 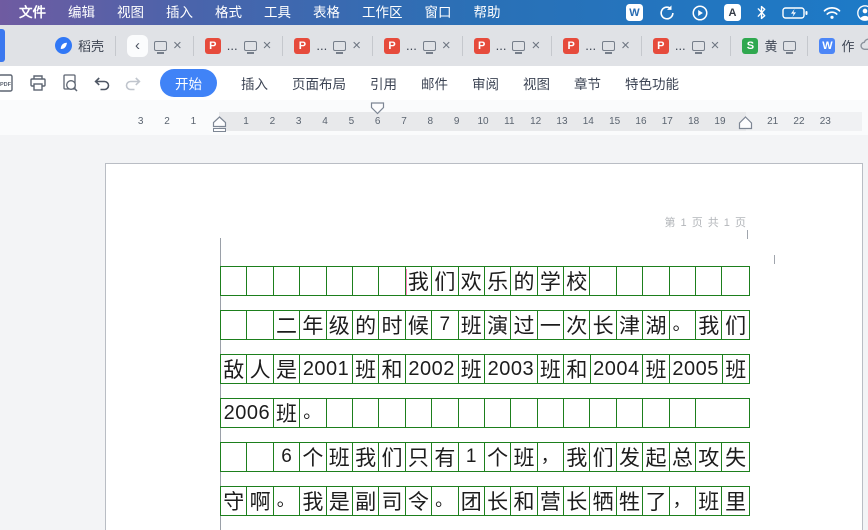 I want to click on grid-cell: 7, so click(x=445, y=325).